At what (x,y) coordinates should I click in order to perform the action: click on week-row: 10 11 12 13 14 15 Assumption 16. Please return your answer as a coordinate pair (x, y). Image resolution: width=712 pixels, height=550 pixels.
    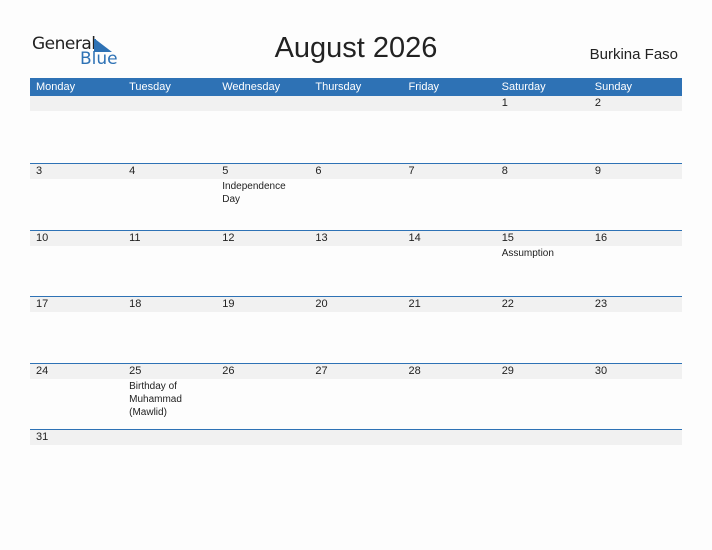
    Looking at the image, I should click on (356, 263).